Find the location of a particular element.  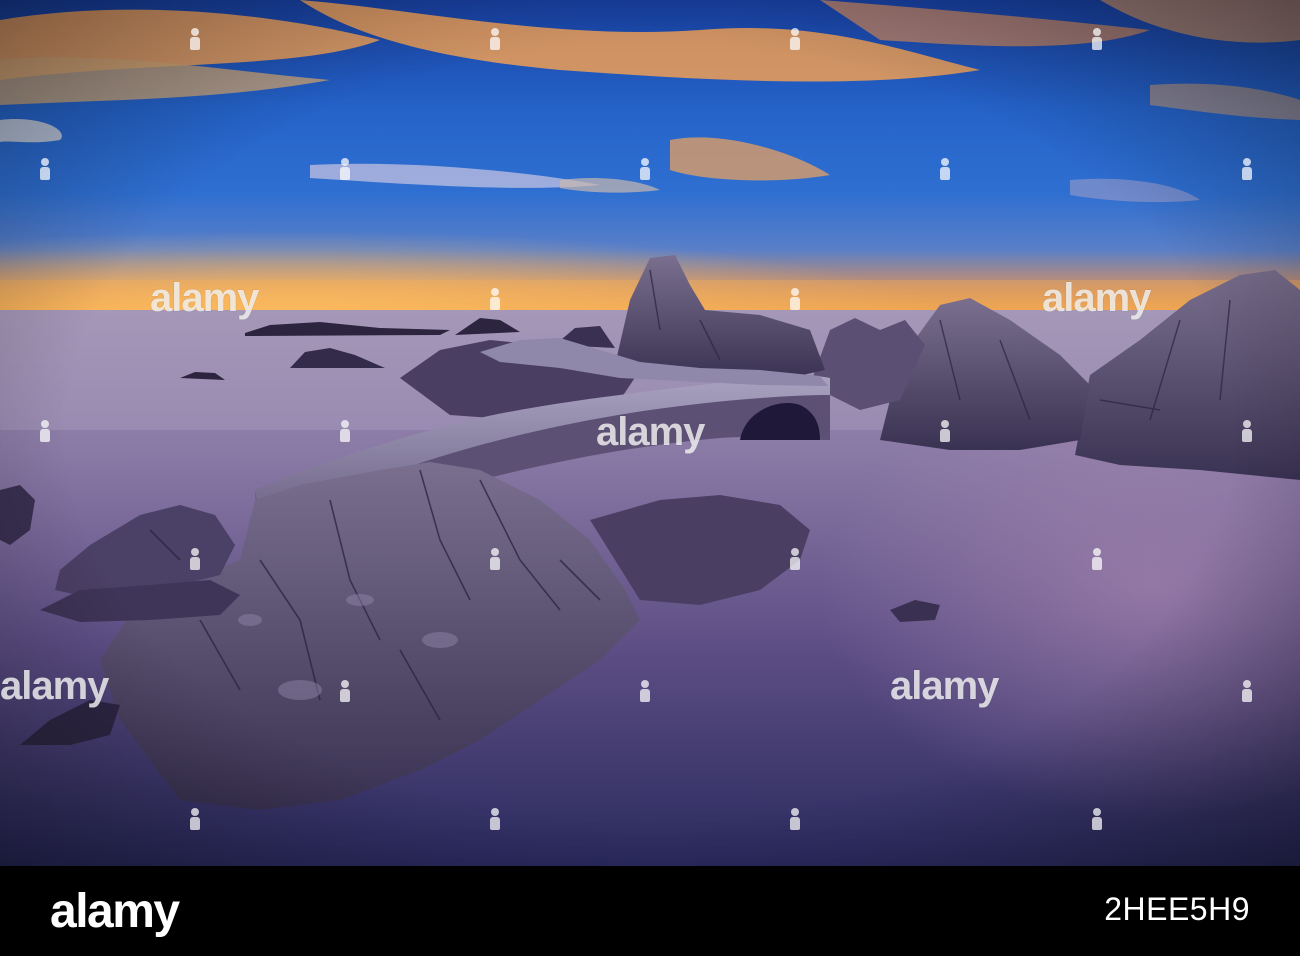

image-id: 2HEE5H9 is located at coordinates (1177, 909).